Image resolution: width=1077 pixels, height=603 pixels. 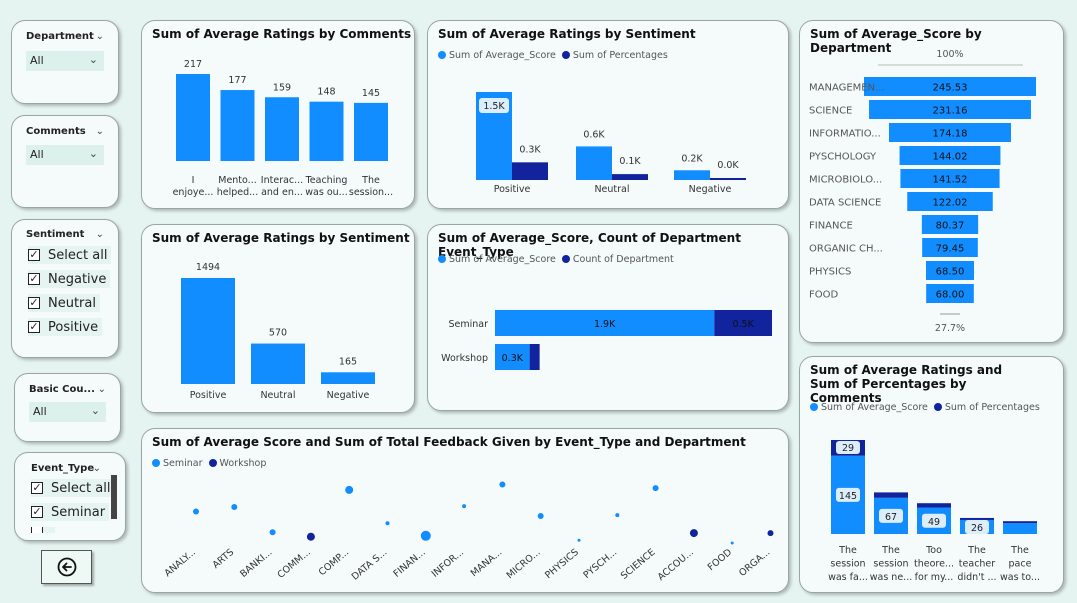 I want to click on back-button, so click(x=66, y=567).